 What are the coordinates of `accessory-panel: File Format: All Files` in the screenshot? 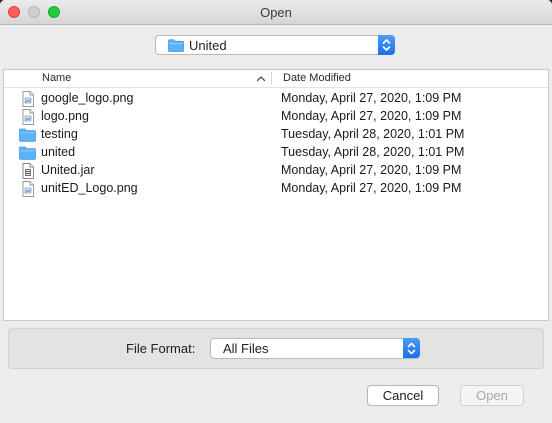 It's located at (276, 348).